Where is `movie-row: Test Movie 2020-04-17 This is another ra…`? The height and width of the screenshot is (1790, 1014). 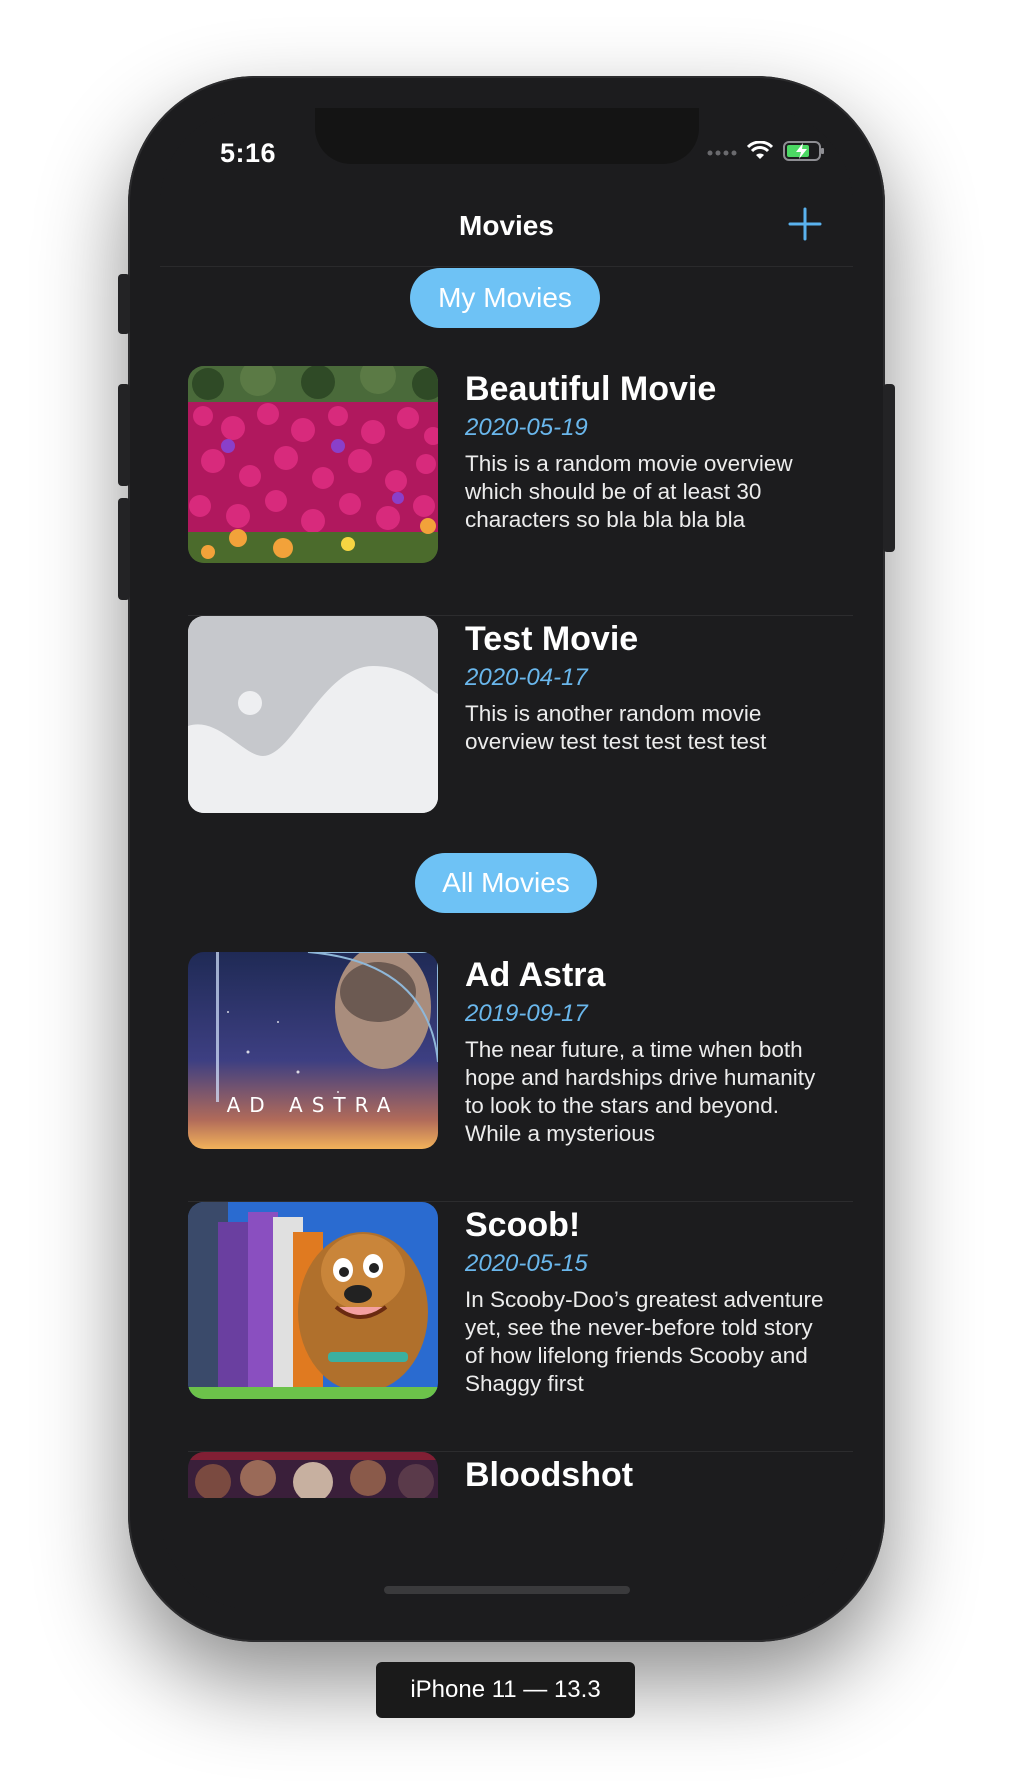 movie-row: Test Movie 2020-04-17 This is another ra… is located at coordinates (506, 716).